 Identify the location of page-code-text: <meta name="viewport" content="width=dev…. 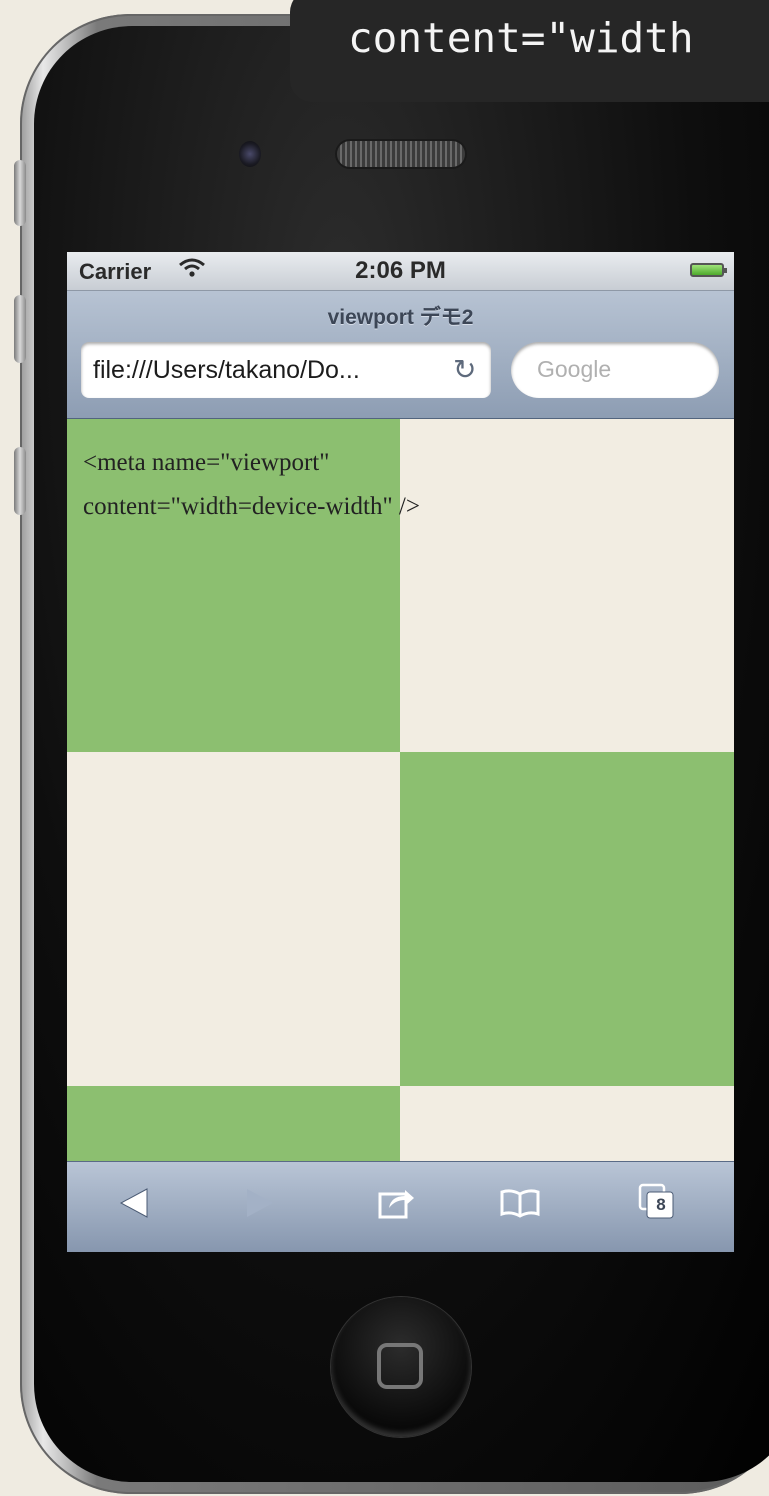
(251, 485).